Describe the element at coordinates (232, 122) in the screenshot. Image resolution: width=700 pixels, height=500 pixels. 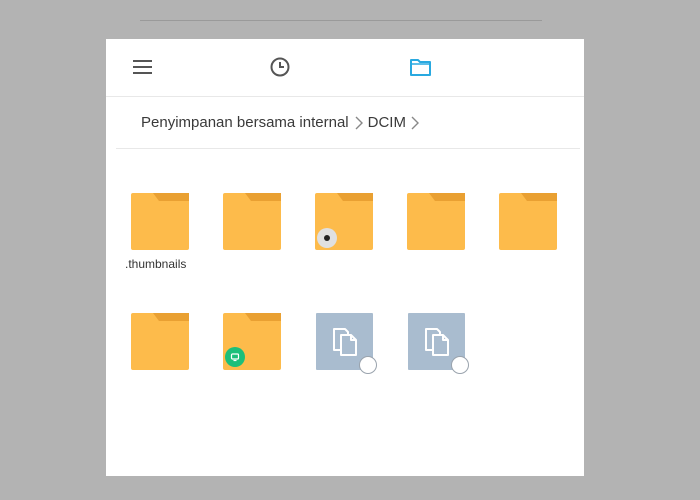
I see `breadcrumb-item-internal-storage: Penyimpanan bersama internal` at that location.